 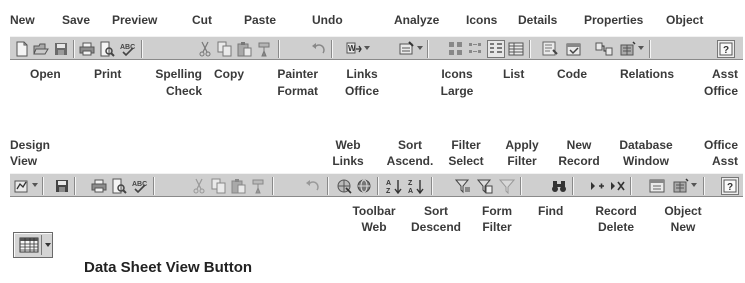 I want to click on label-print: Print, so click(x=108, y=74).